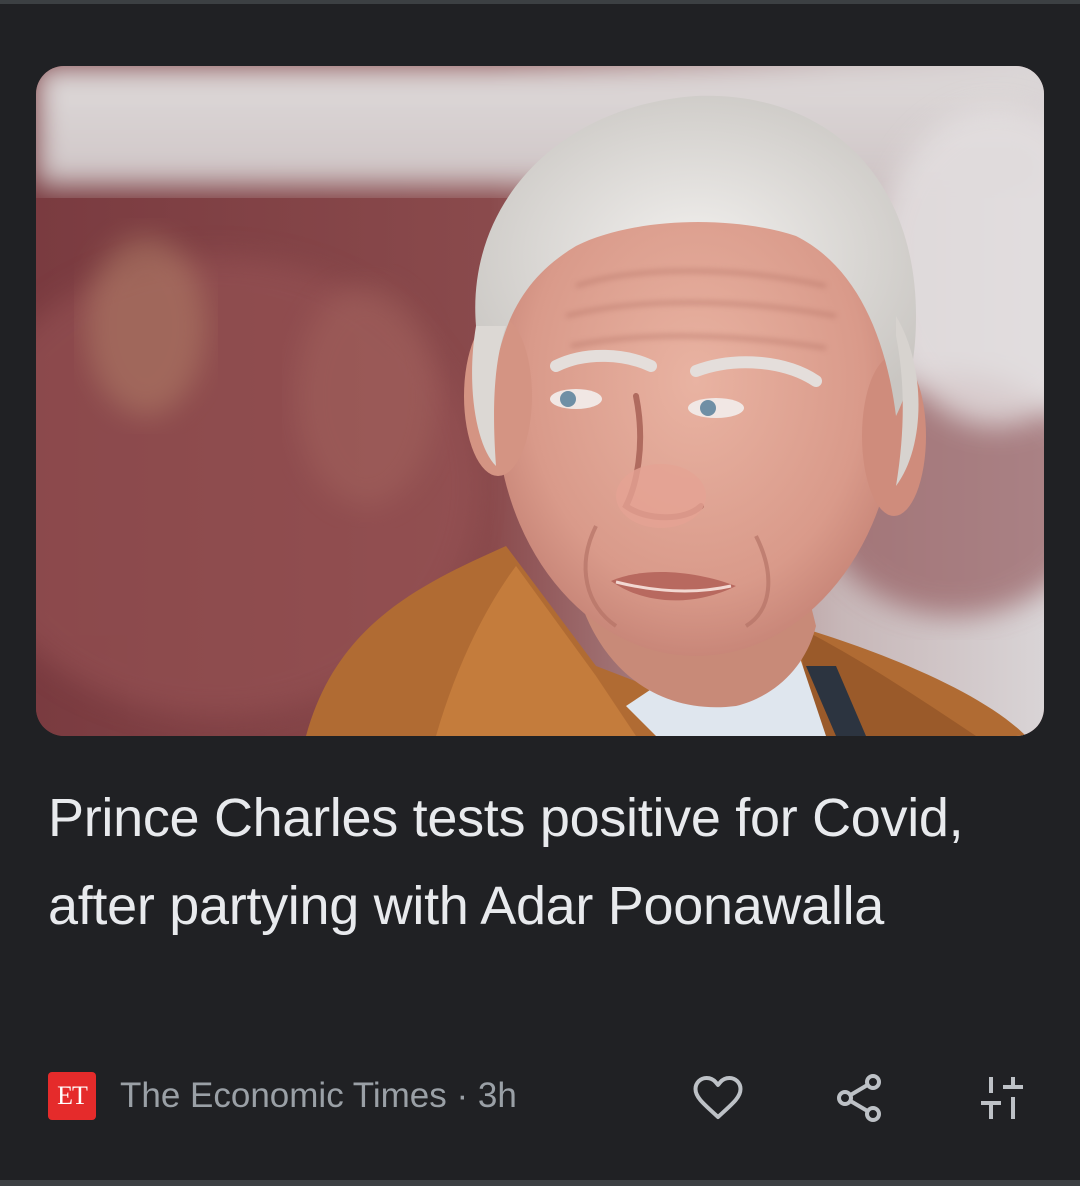  I want to click on source-meta: The Economic Times · 3h, so click(318, 1096).